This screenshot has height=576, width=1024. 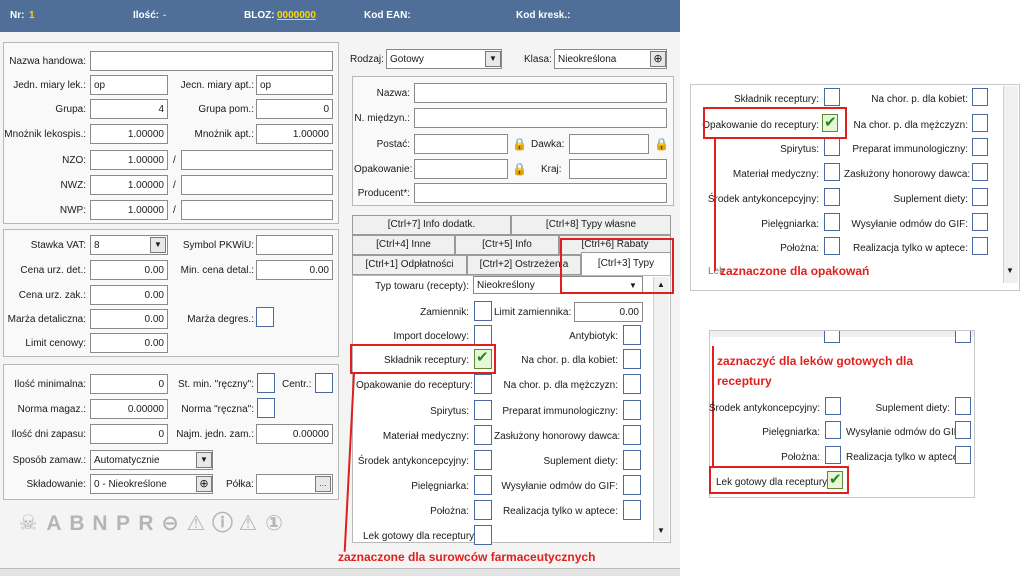 What do you see at coordinates (483, 335) in the screenshot?
I see `import-checkbox` at bounding box center [483, 335].